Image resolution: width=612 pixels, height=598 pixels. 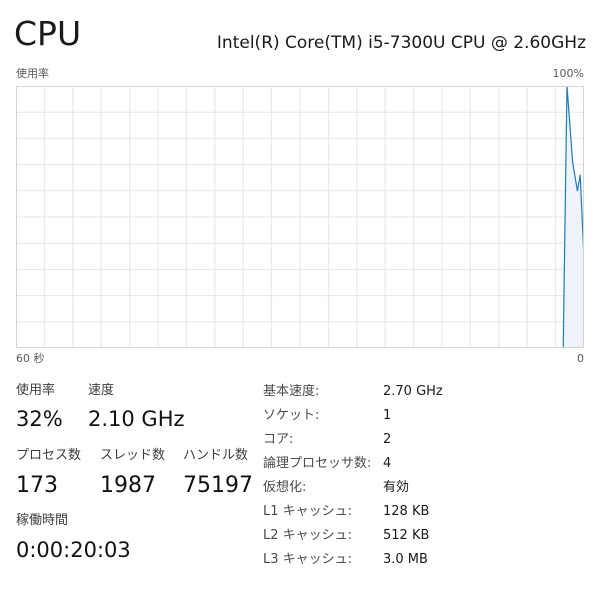 What do you see at coordinates (136, 419) in the screenshot?
I see `speed-value: 2.10 GHz` at bounding box center [136, 419].